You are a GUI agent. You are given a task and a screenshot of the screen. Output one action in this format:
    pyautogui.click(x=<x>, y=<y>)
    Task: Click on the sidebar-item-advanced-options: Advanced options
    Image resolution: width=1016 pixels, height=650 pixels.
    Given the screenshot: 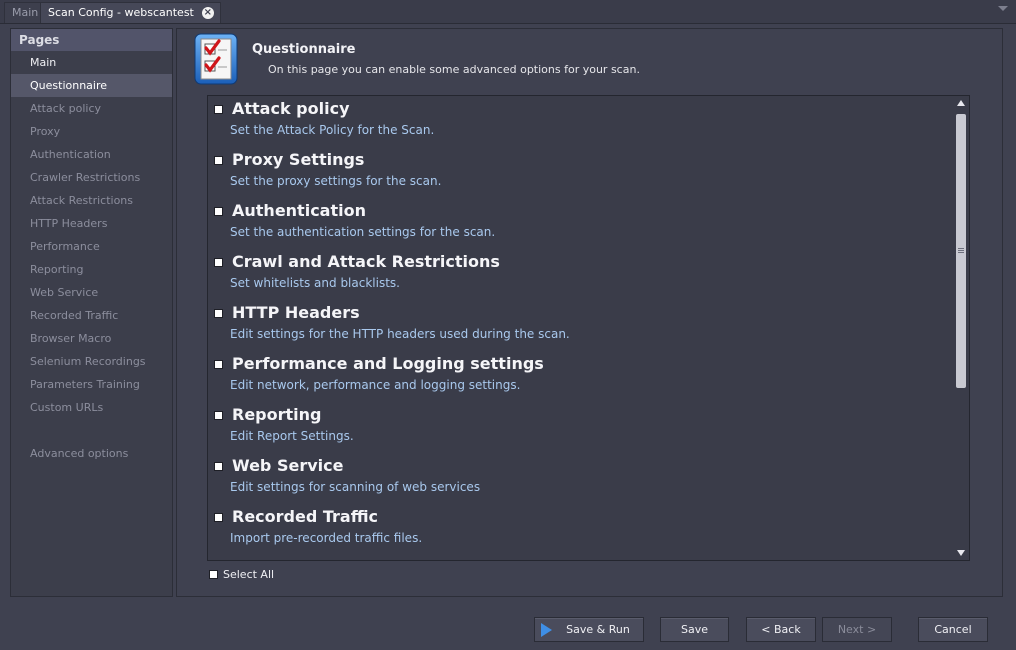 What is the action you would take?
    pyautogui.click(x=91, y=453)
    